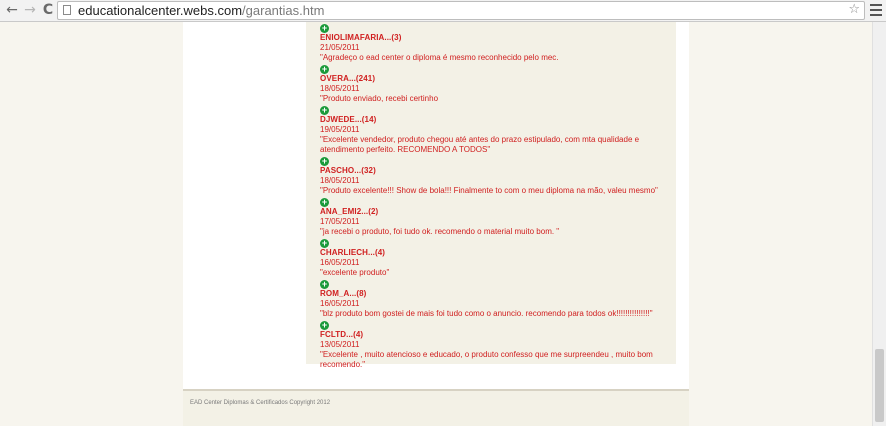  Describe the element at coordinates (340, 344) in the screenshot. I see `feedback-date: 13/05/2011` at that location.